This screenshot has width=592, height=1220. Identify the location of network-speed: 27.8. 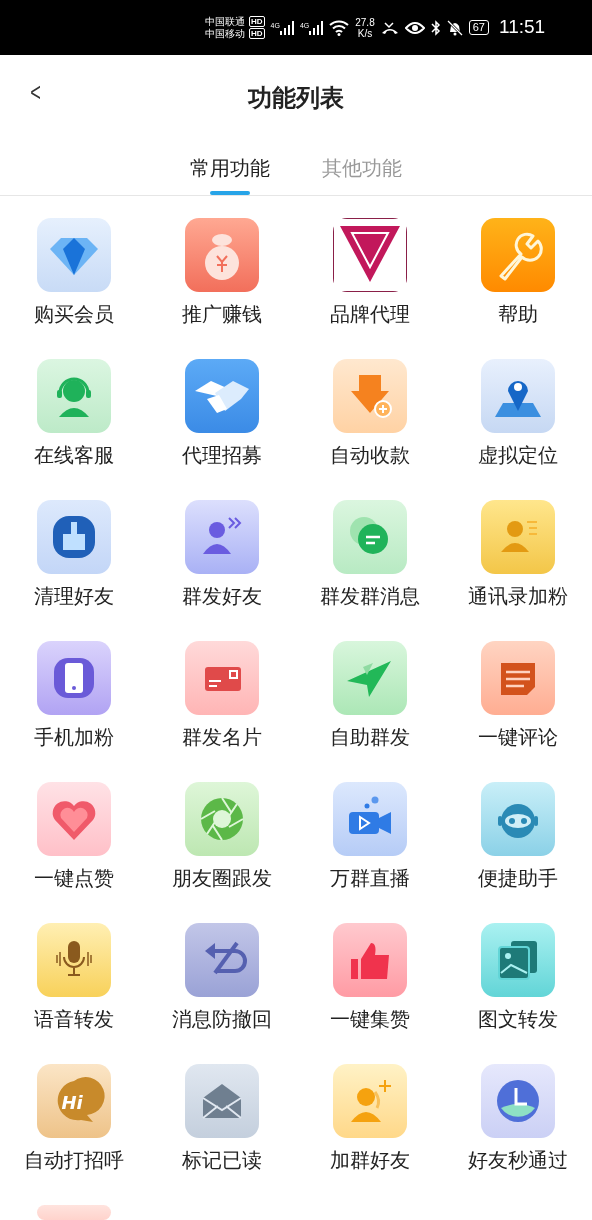
(365, 22).